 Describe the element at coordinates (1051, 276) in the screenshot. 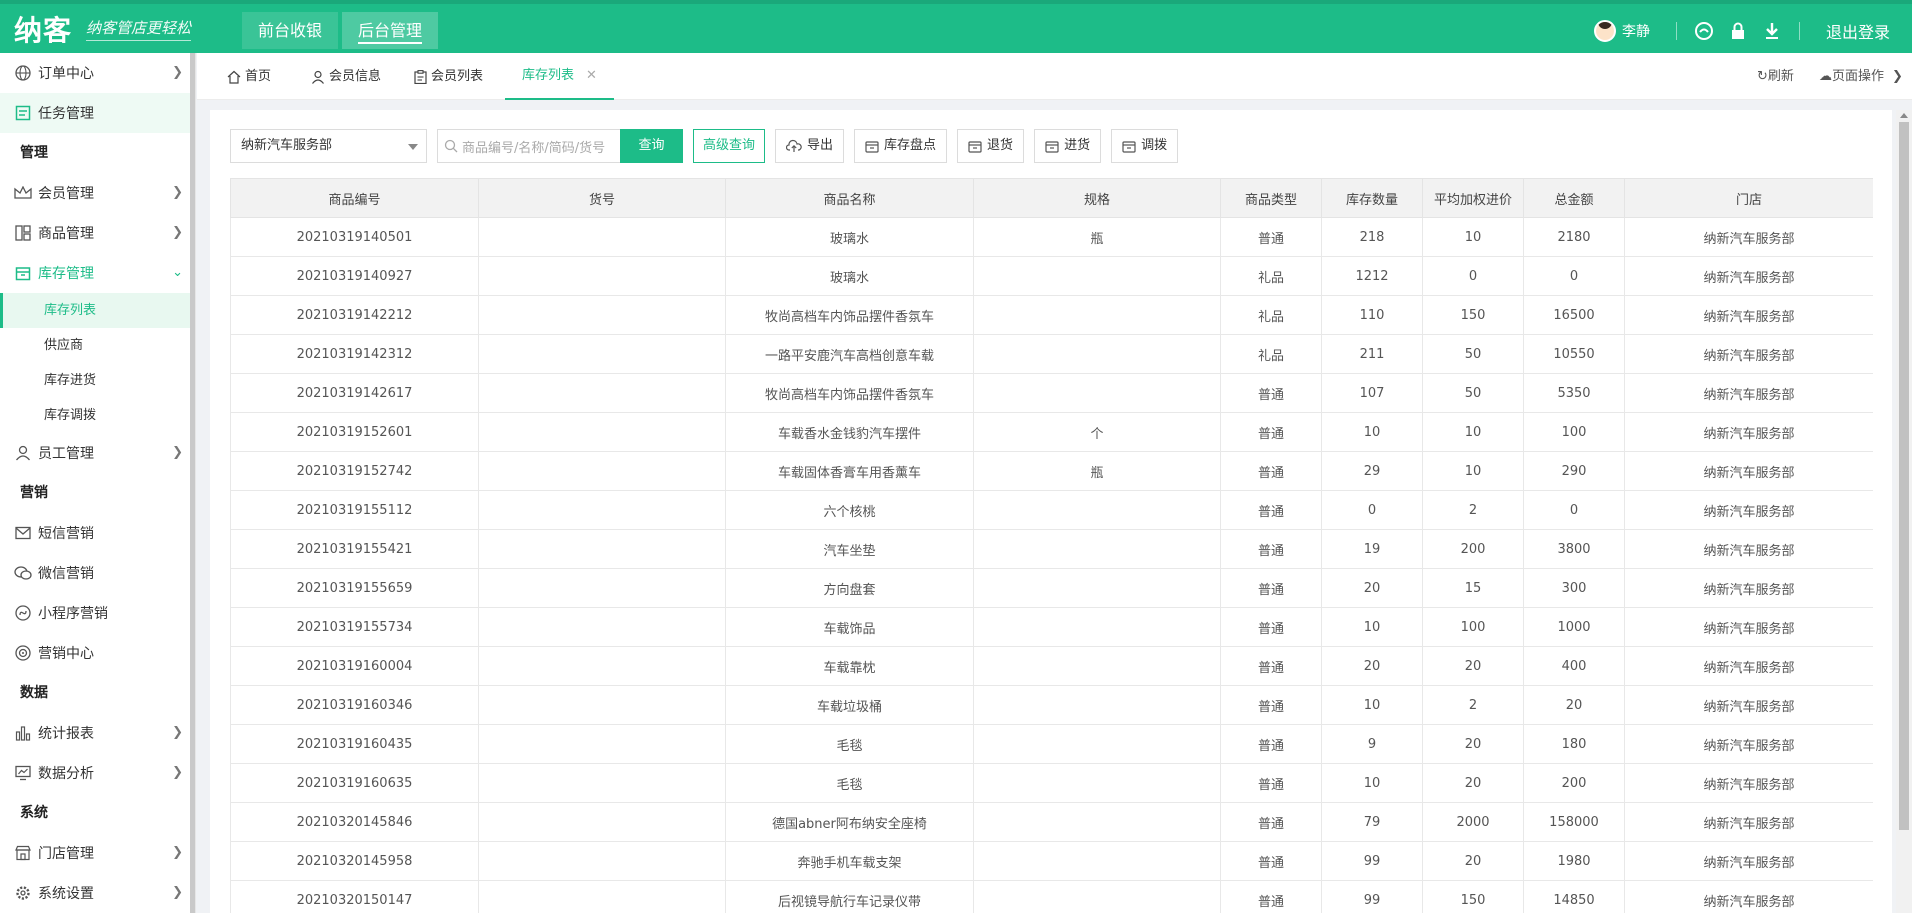

I see `table-row: 20210319140927 玻璃水 礼品 1212 0 0 纳新汽车服务部` at that location.